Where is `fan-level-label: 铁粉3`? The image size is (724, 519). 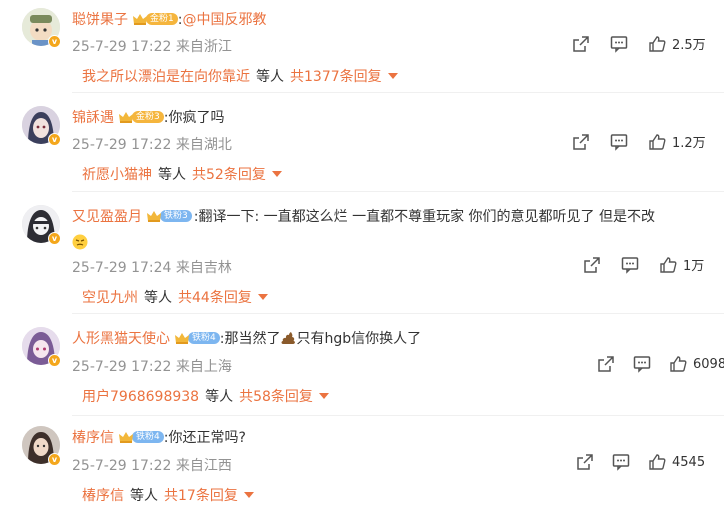
fan-level-label: 铁粉3 is located at coordinates (176, 216).